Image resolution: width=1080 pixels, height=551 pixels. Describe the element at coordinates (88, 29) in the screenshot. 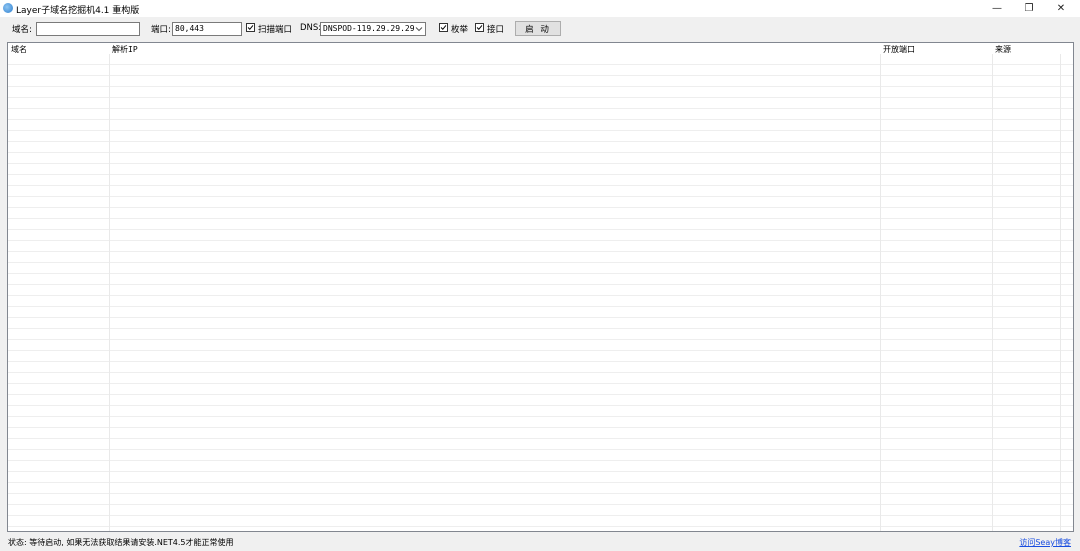

I see `domain-input` at that location.